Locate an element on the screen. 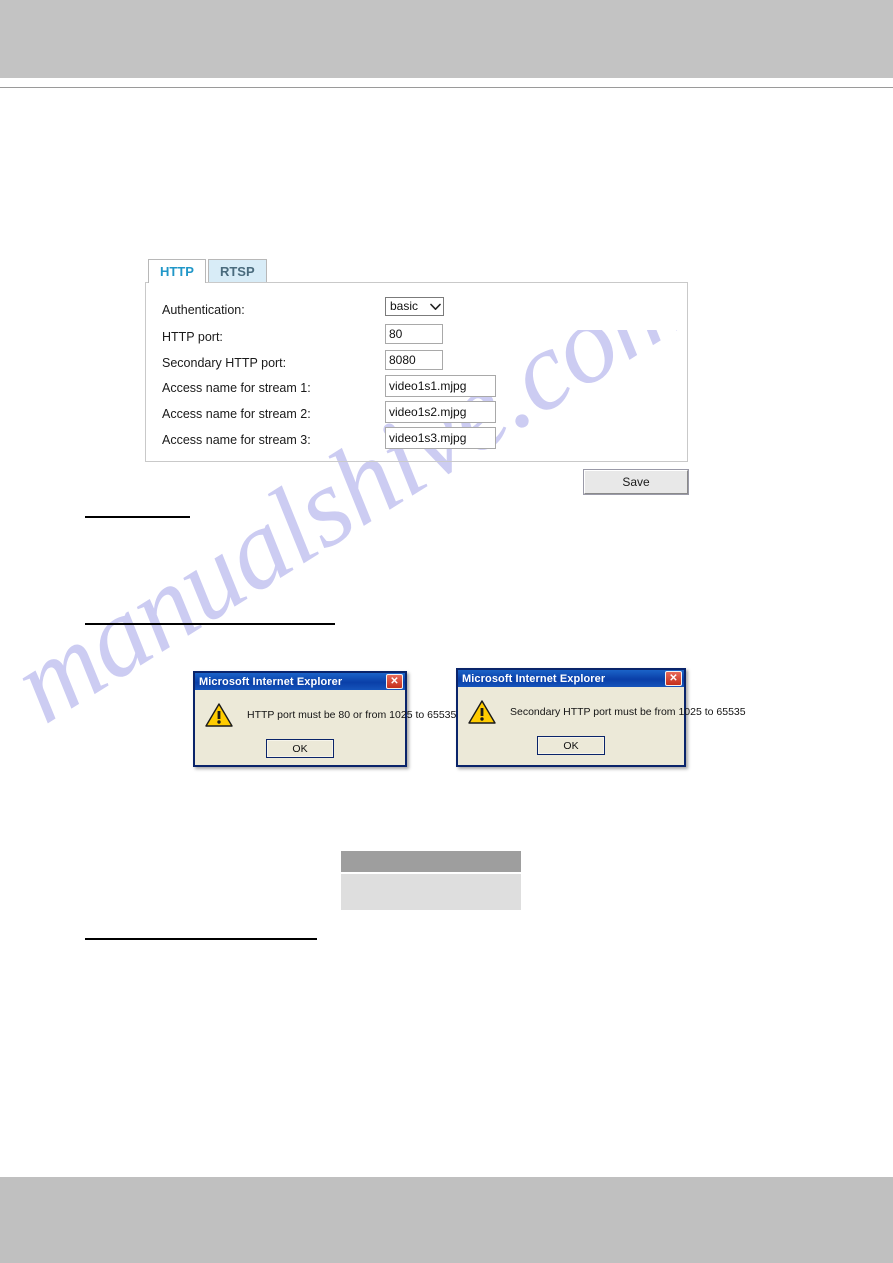  tab-http: HTTP is located at coordinates (177, 271).